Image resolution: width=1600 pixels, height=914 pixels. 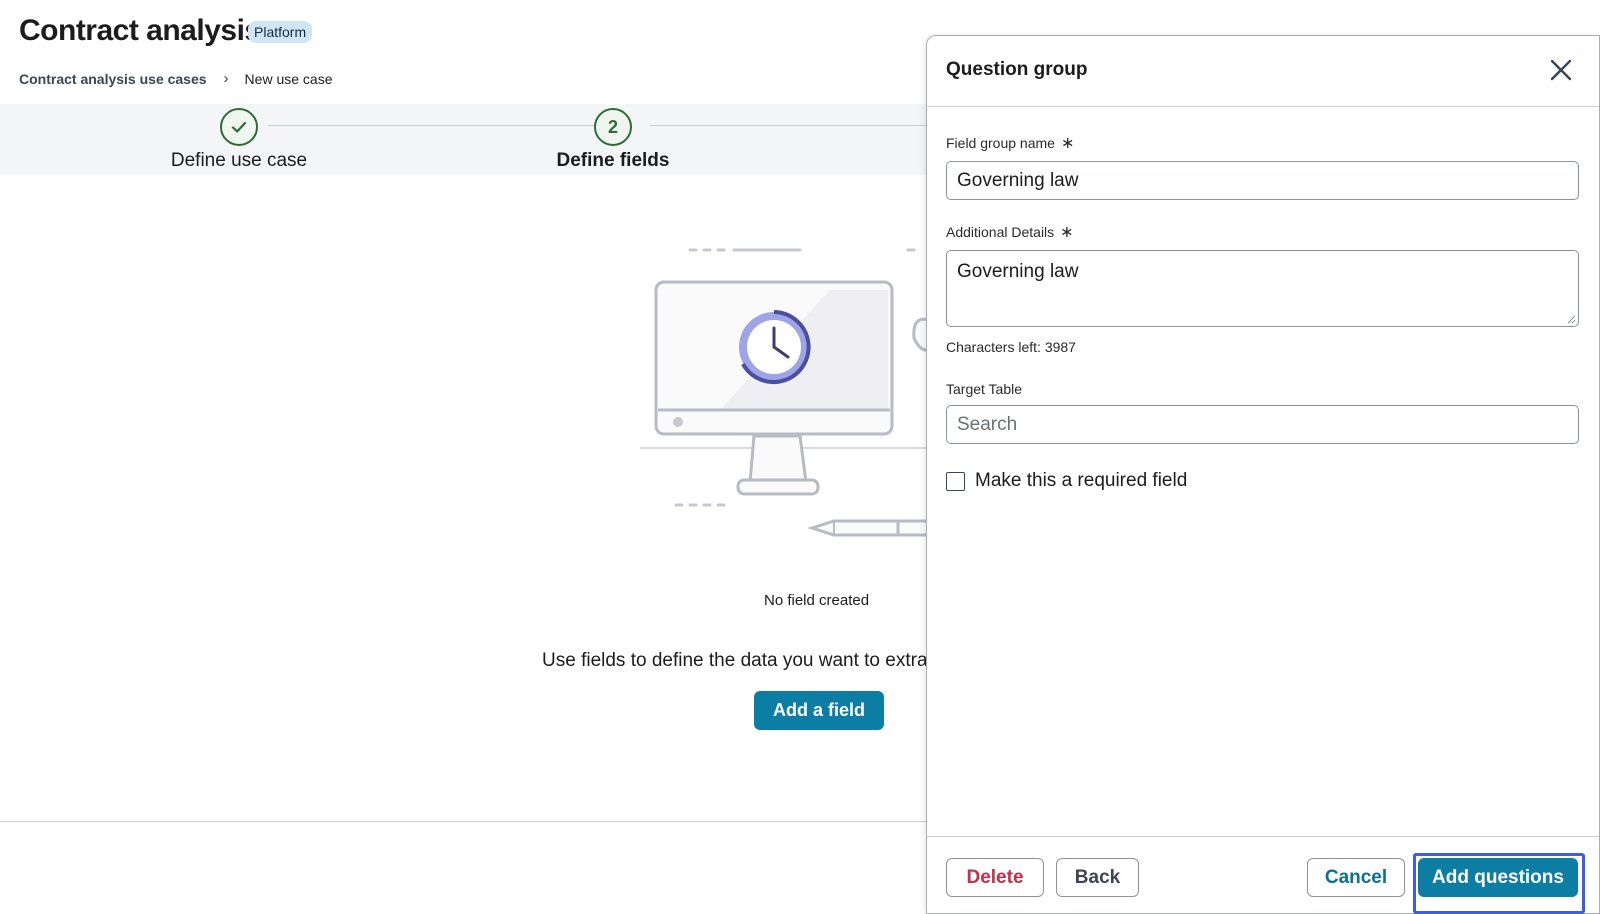 What do you see at coordinates (1262, 424) in the screenshot?
I see `target-table-search-input: Search` at bounding box center [1262, 424].